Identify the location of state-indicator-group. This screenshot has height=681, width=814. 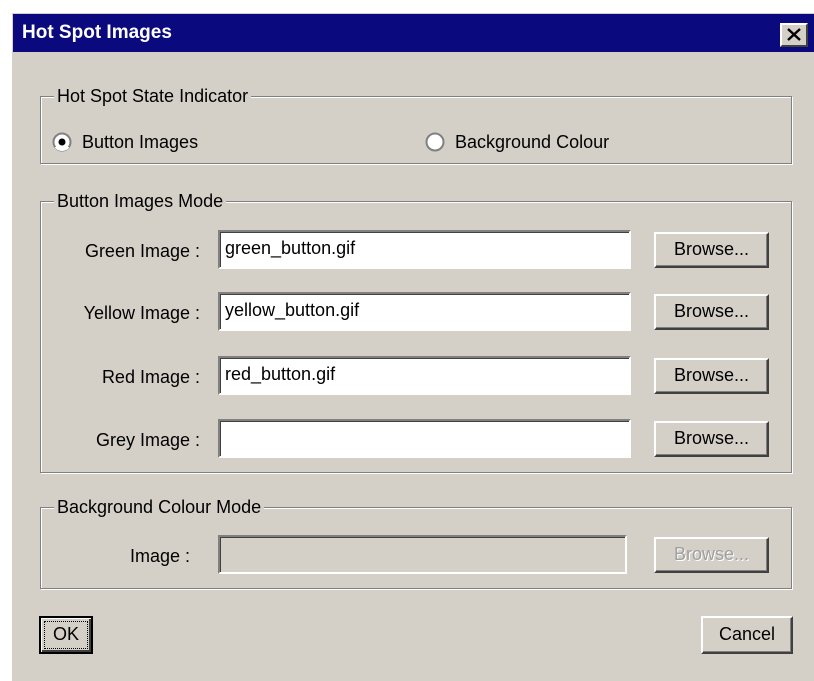
(416, 130).